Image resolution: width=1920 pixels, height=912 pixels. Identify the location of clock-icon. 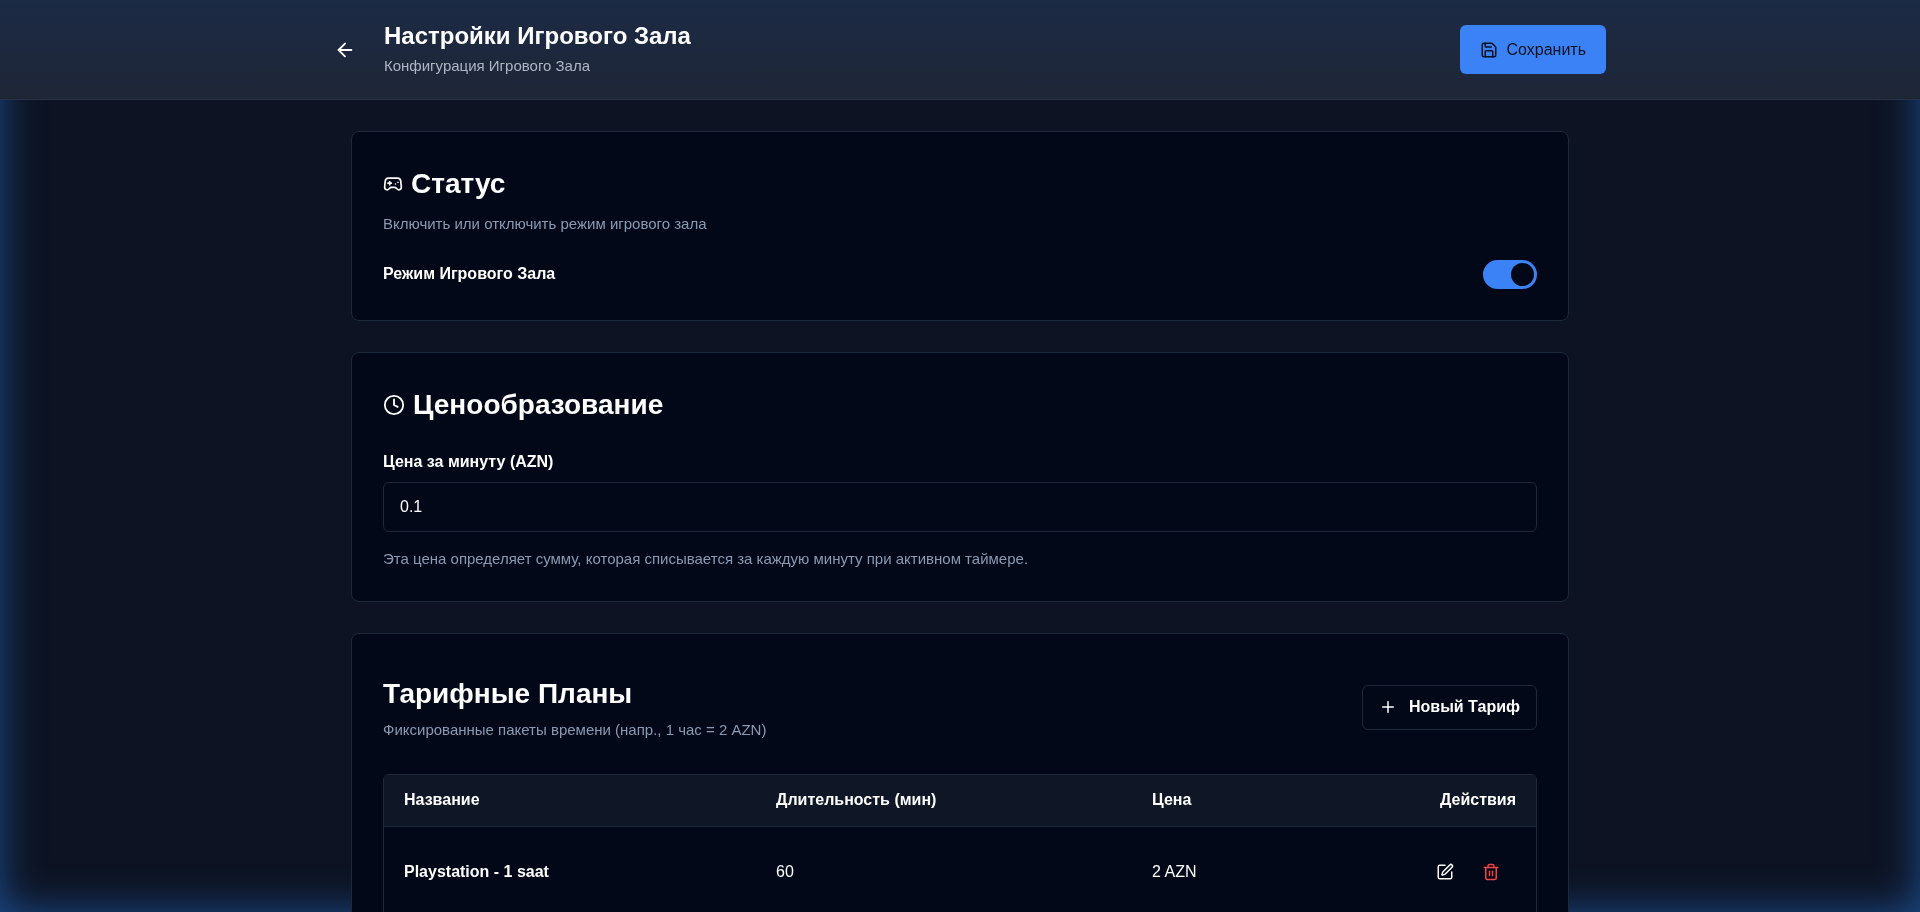
(394, 404).